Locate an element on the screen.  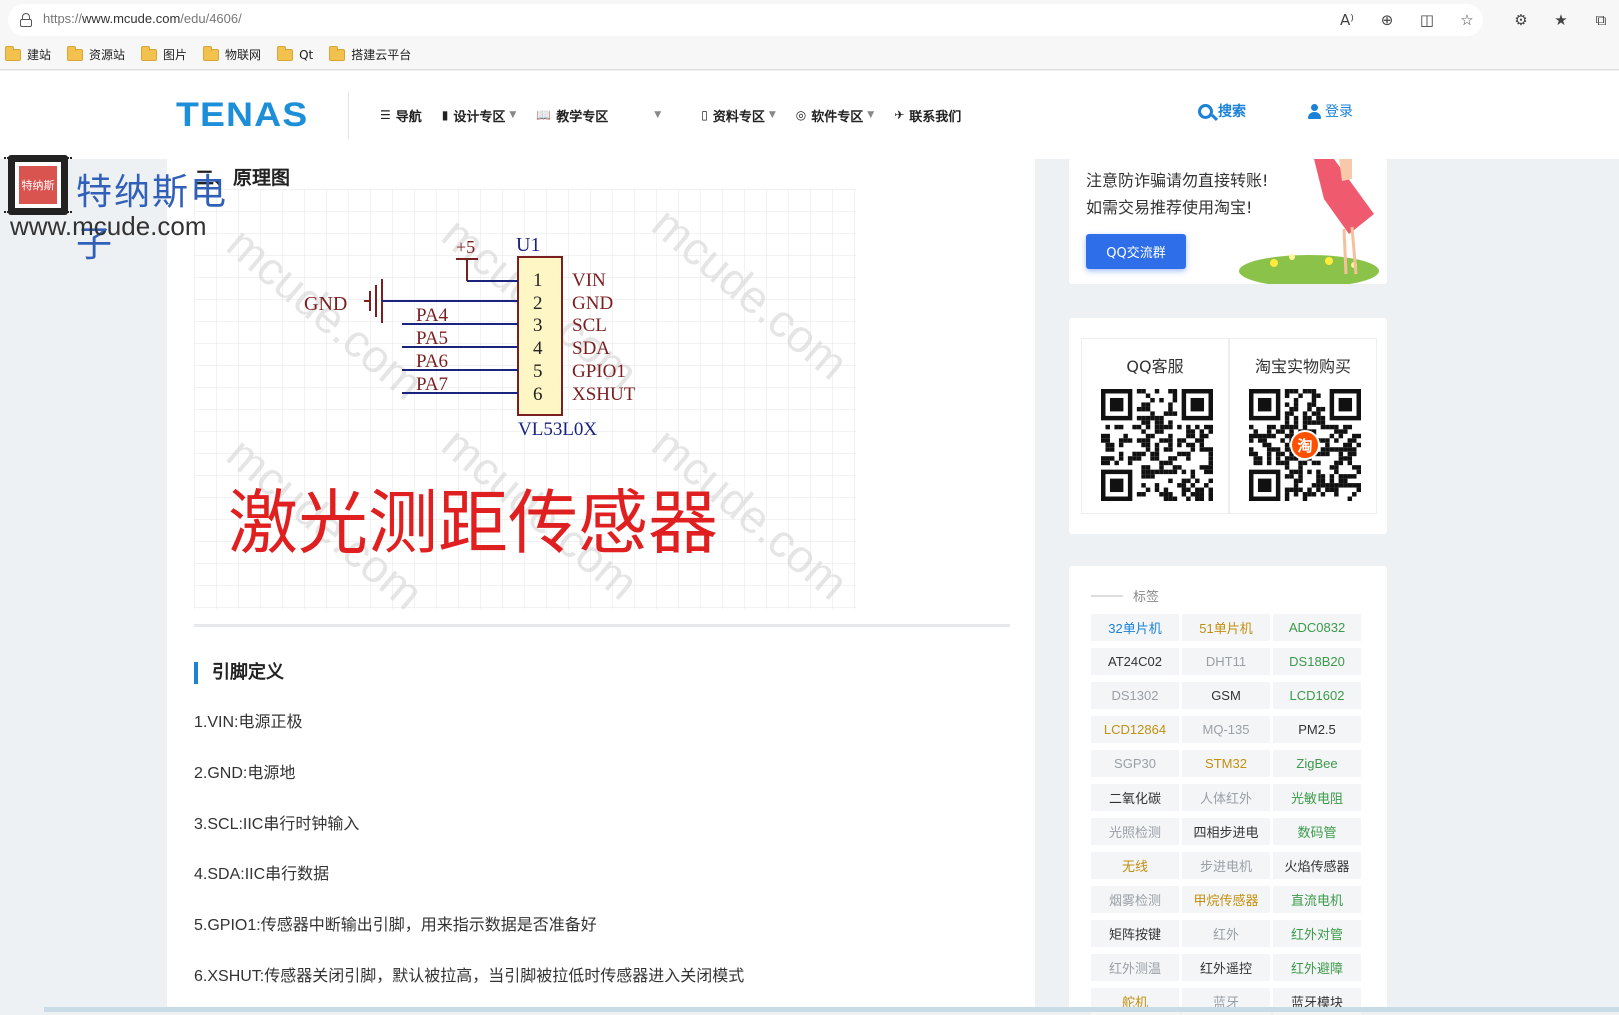
bookmark-item: 资源站 is located at coordinates (96, 54).